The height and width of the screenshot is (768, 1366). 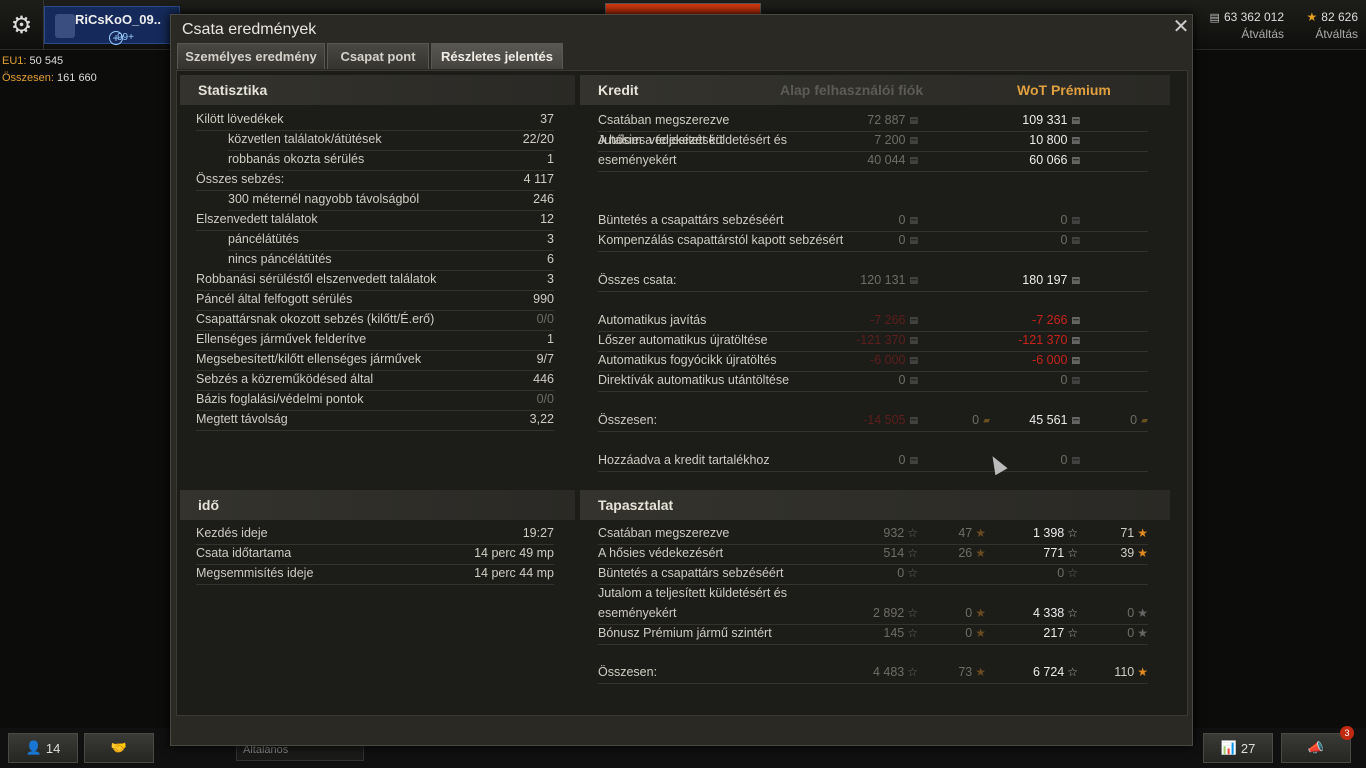 What do you see at coordinates (887, 340) in the screenshot?
I see `credit-basic-value: -121 370 ▤` at bounding box center [887, 340].